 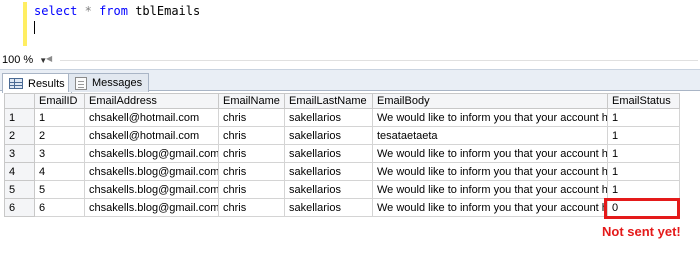 I want to click on message-icon, so click(x=81, y=83).